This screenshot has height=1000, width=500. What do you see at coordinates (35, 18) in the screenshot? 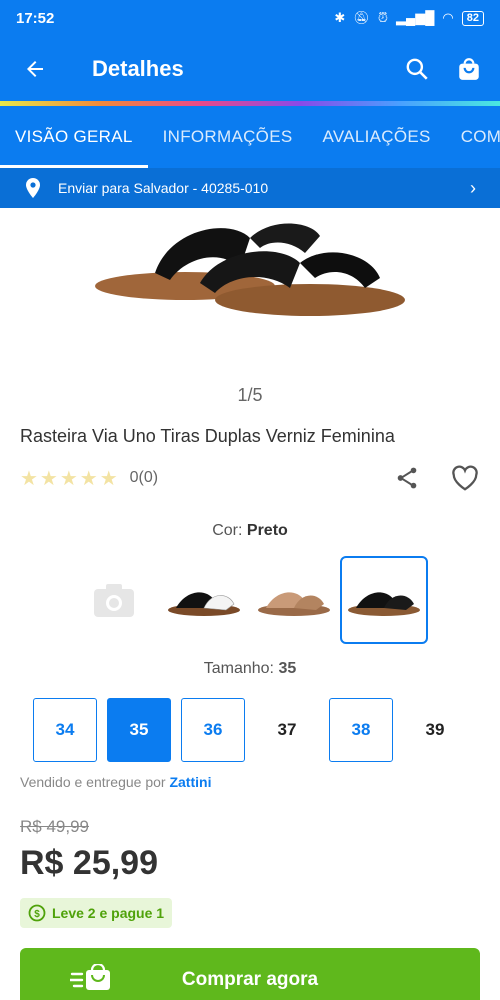
I see `status-time: 17:52` at bounding box center [35, 18].